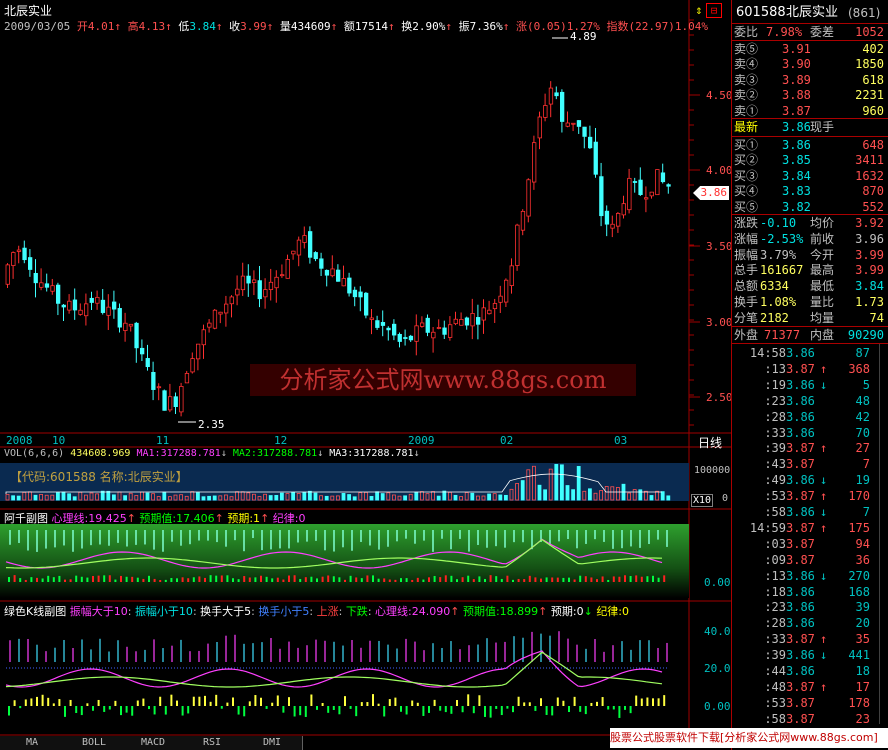 Image resolution: width=888 pixels, height=750 pixels. I want to click on tab-ma: MA, so click(32, 743).